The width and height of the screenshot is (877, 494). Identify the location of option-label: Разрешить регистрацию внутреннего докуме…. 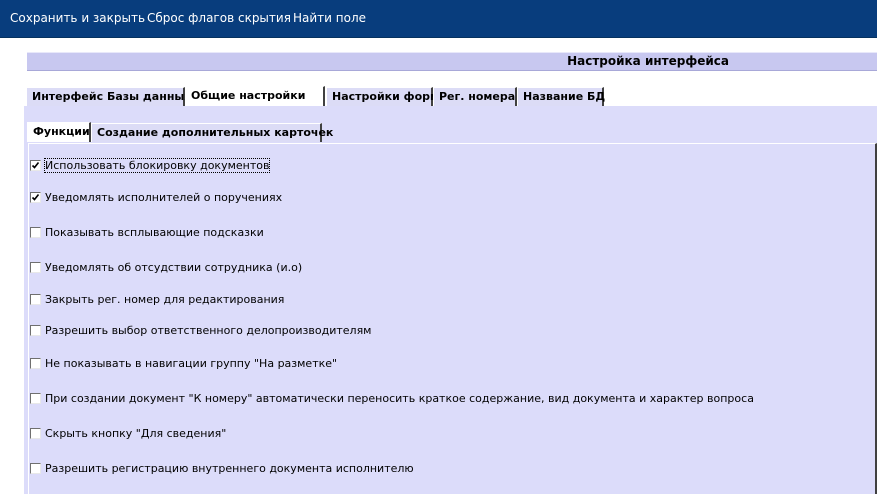
(229, 468).